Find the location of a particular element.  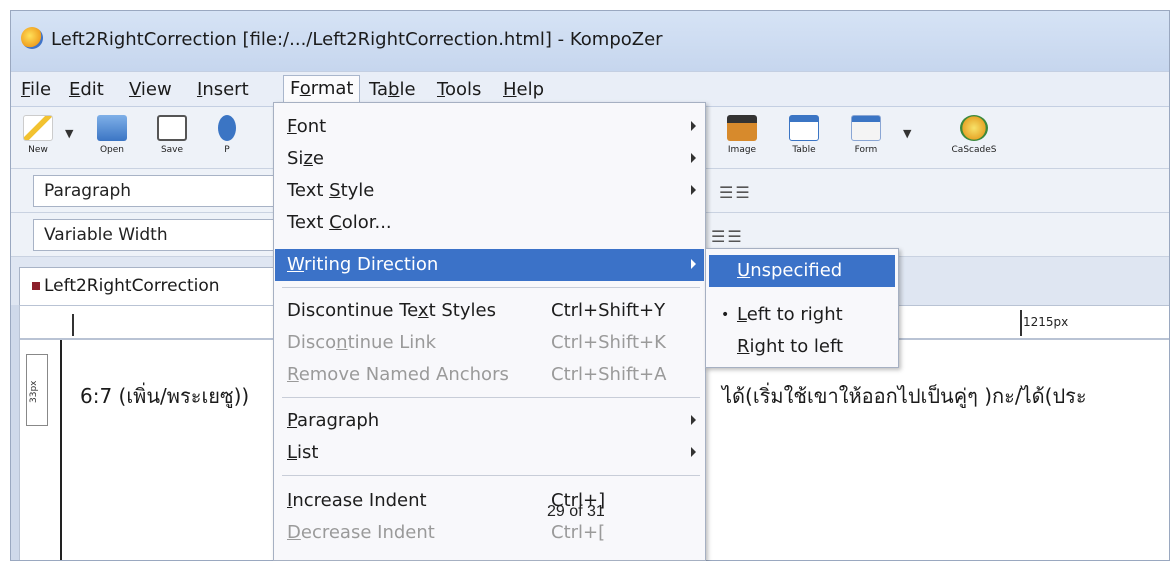

menu-item-remove-named-anchors: Remove Named Anchors Ctrl+Shift+A is located at coordinates (477, 374).